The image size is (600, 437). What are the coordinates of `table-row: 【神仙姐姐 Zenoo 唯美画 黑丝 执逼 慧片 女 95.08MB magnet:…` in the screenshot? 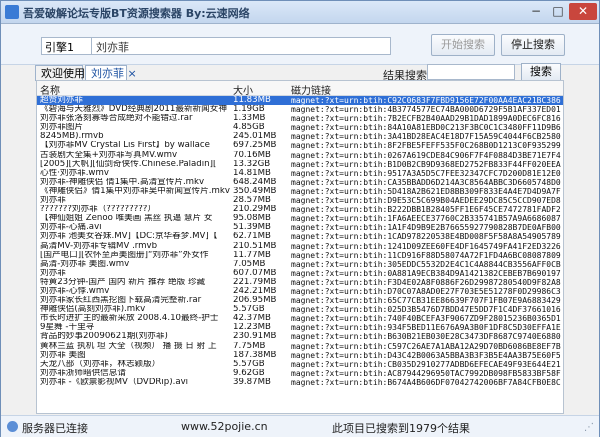 It's located at (300, 218).